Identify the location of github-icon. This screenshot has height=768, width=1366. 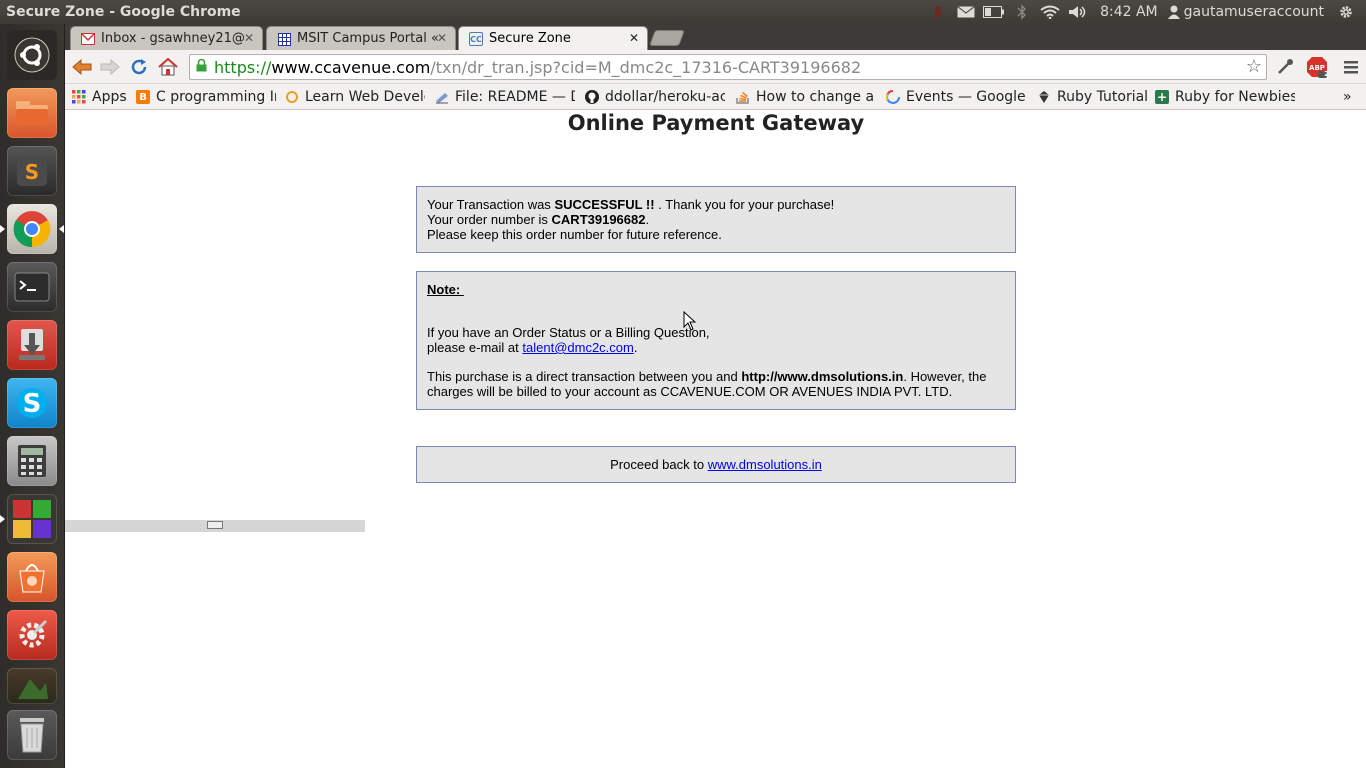
(592, 97).